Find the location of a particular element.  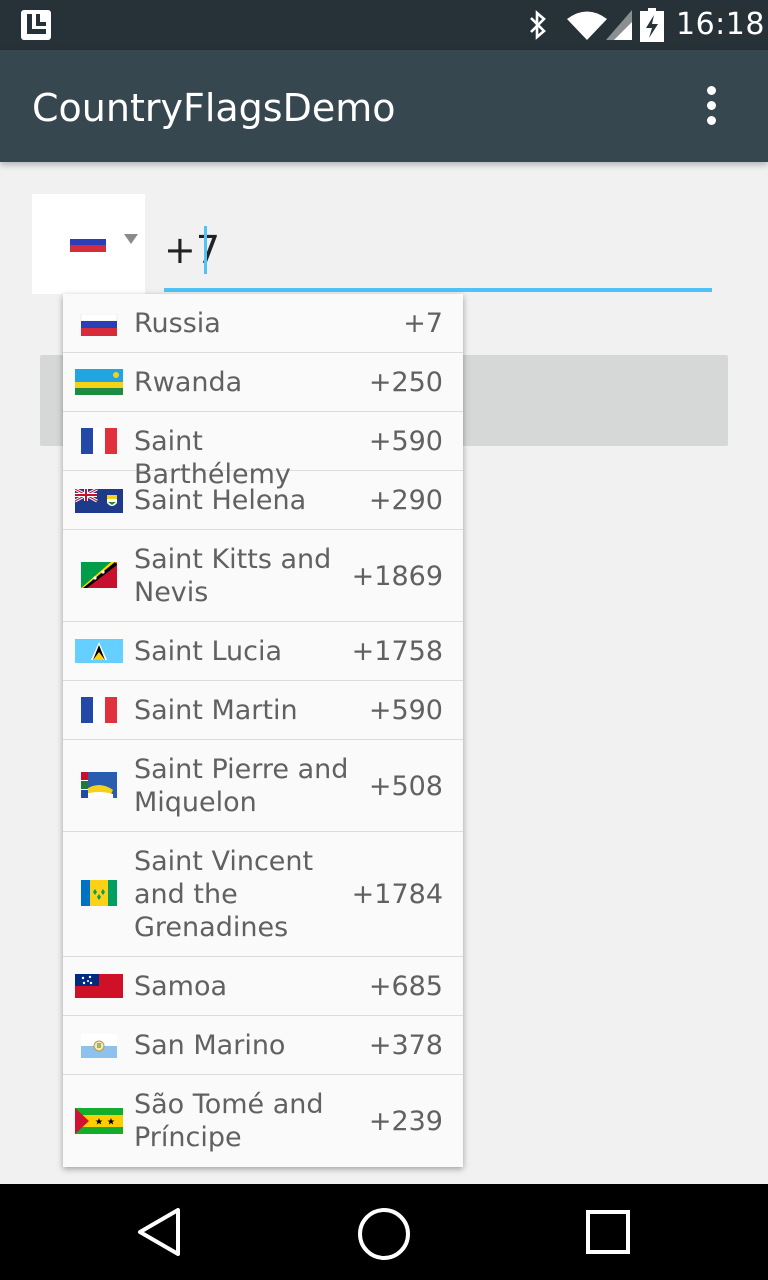

saint-helena-flag-icon is located at coordinates (99, 501).